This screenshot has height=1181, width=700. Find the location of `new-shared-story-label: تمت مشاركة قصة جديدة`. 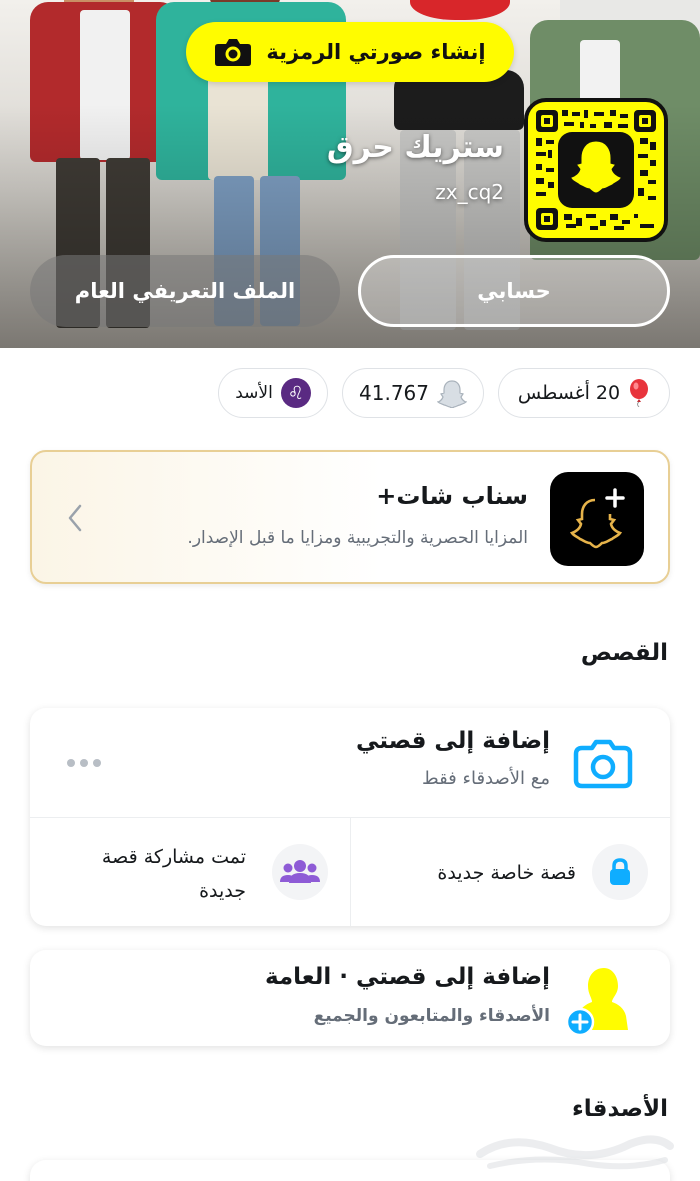

new-shared-story-label: تمت مشاركة قصة جديدة is located at coordinates (173, 874).